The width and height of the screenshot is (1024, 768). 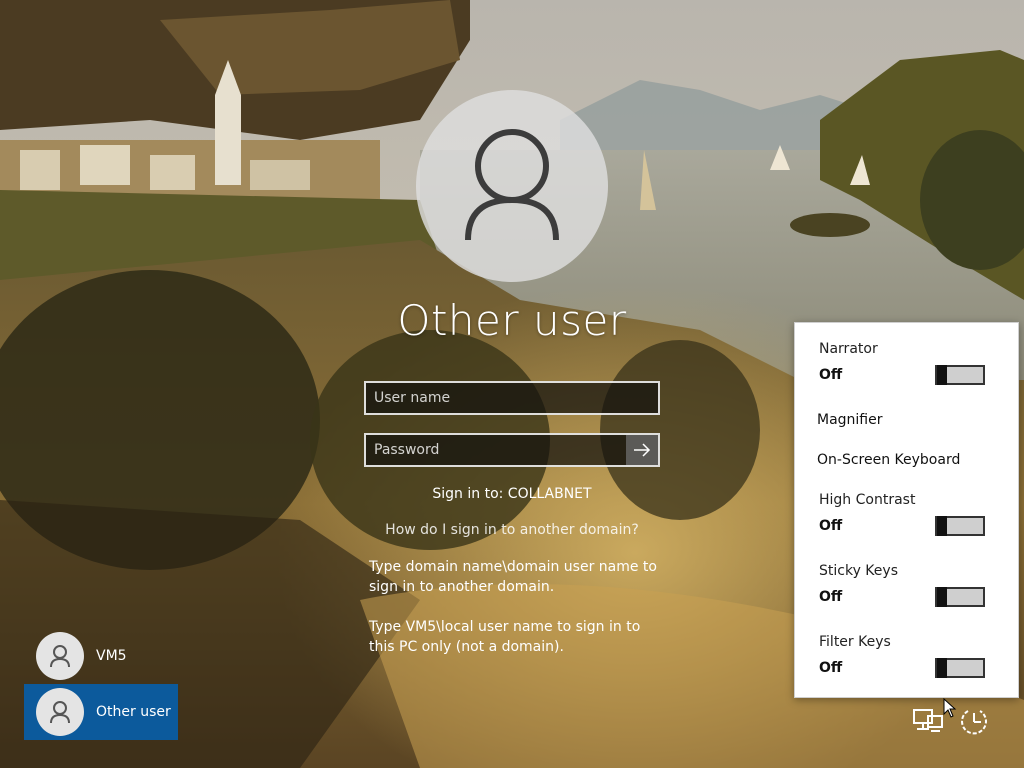 What do you see at coordinates (133, 712) in the screenshot?
I see `user-name: Other user` at bounding box center [133, 712].